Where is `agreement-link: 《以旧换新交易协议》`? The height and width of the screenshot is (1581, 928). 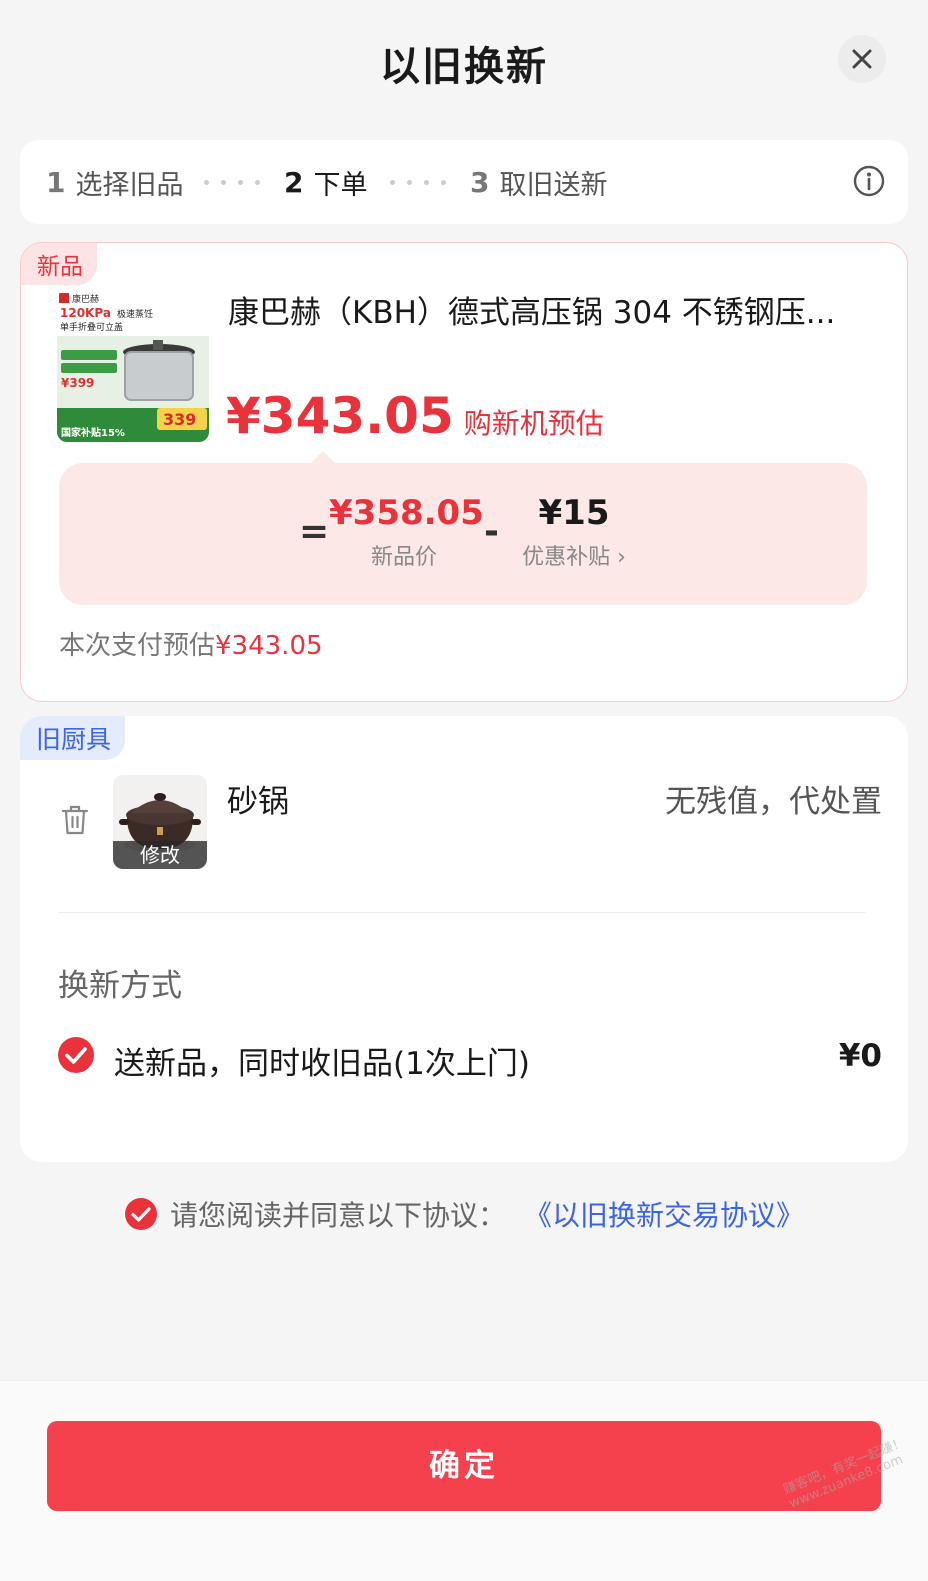 agreement-link: 《以旧换新交易协议》 is located at coordinates (664, 1214).